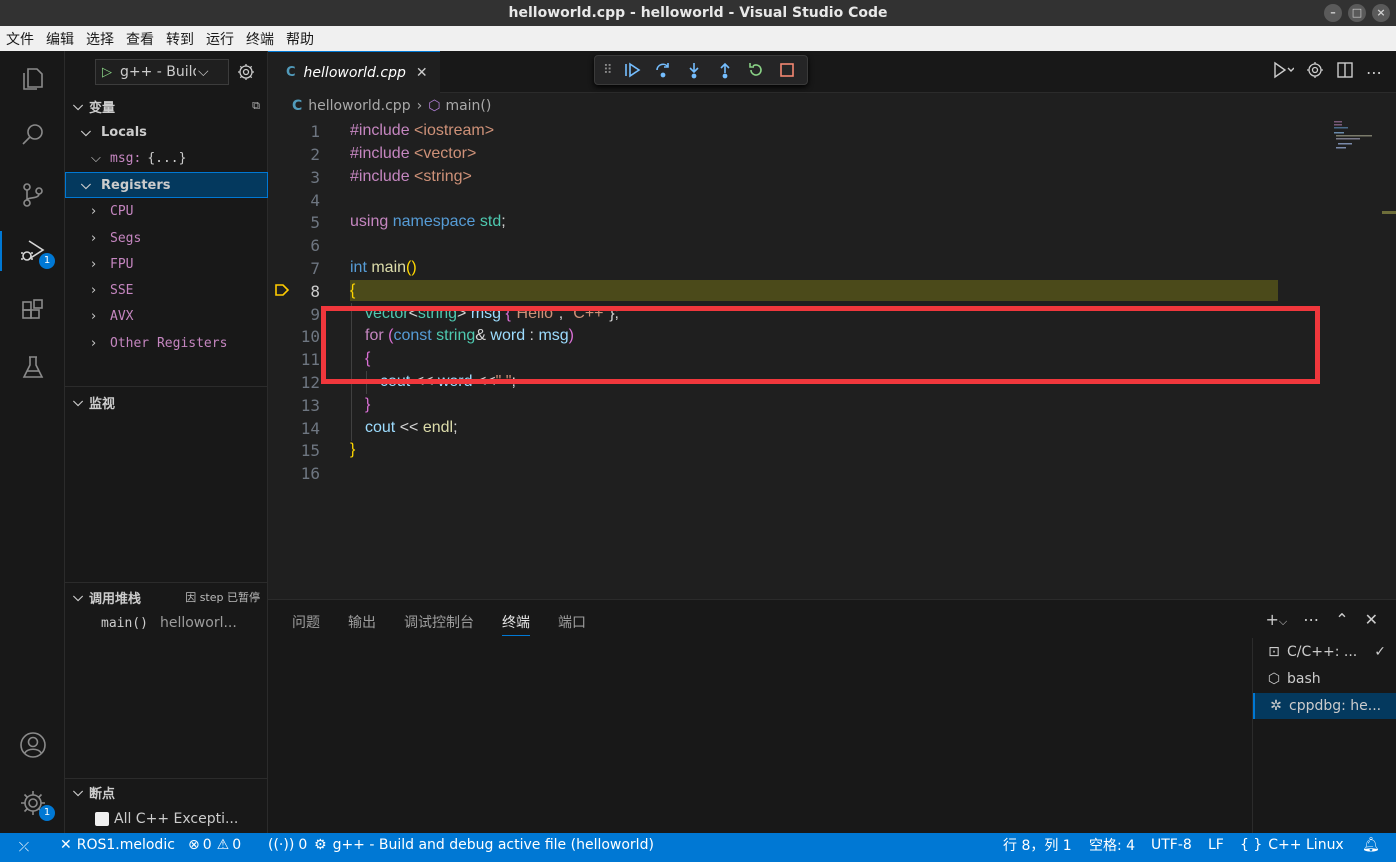  I want to click on step-out-icon, so click(725, 70).